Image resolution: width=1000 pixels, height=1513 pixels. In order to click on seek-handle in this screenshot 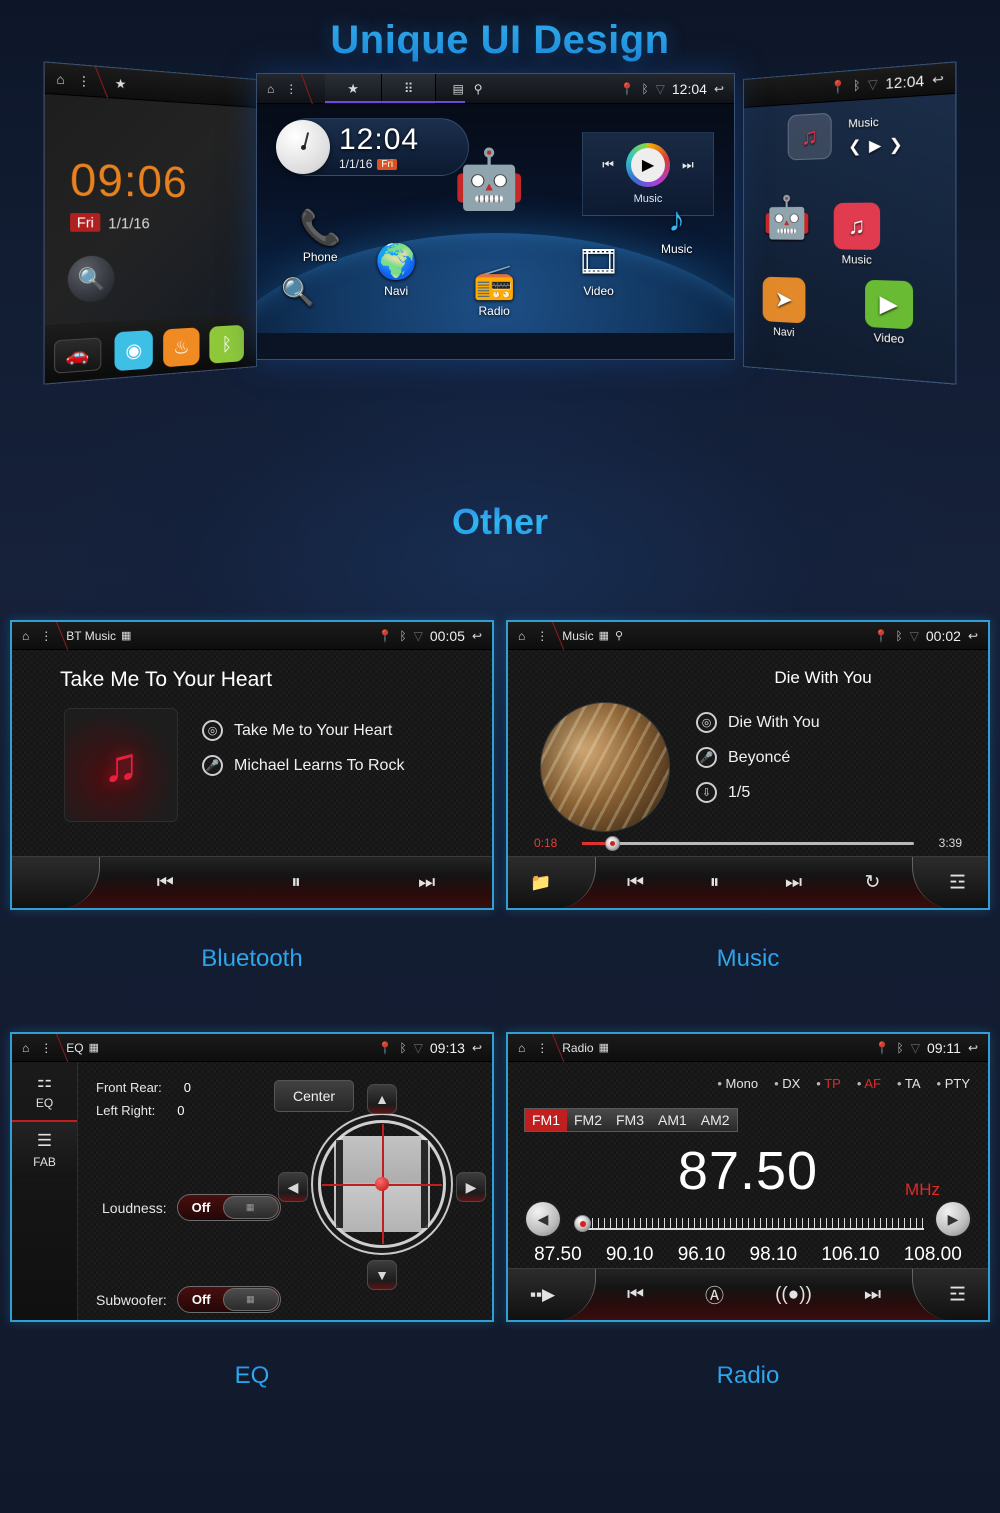, I will do `click(612, 843)`.